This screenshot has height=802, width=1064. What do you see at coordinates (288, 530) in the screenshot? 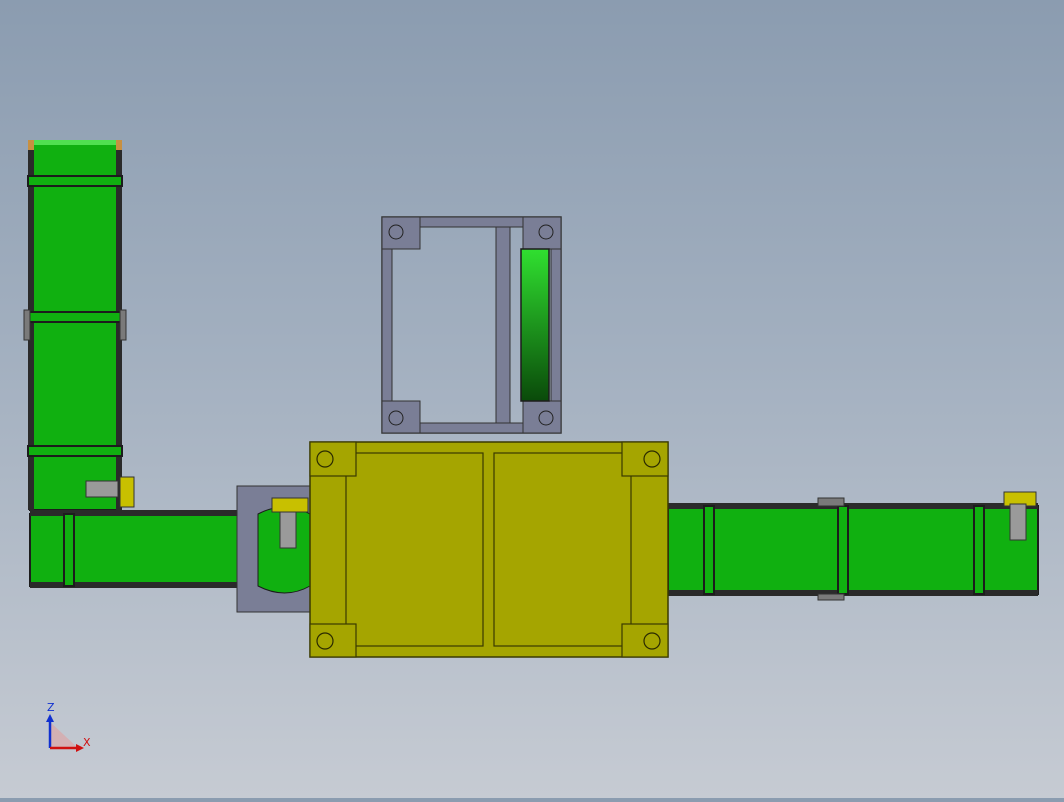
I see `drive-motor-cylinder` at bounding box center [288, 530].